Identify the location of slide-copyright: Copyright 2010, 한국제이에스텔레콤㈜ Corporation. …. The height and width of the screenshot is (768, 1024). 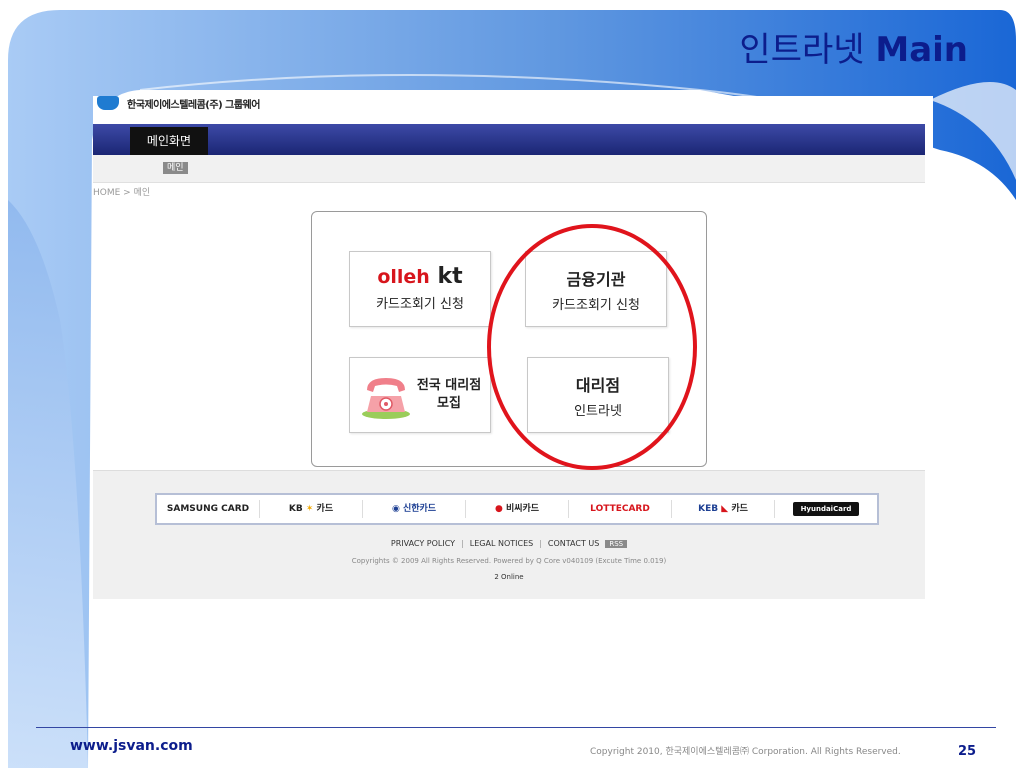
(745, 752).